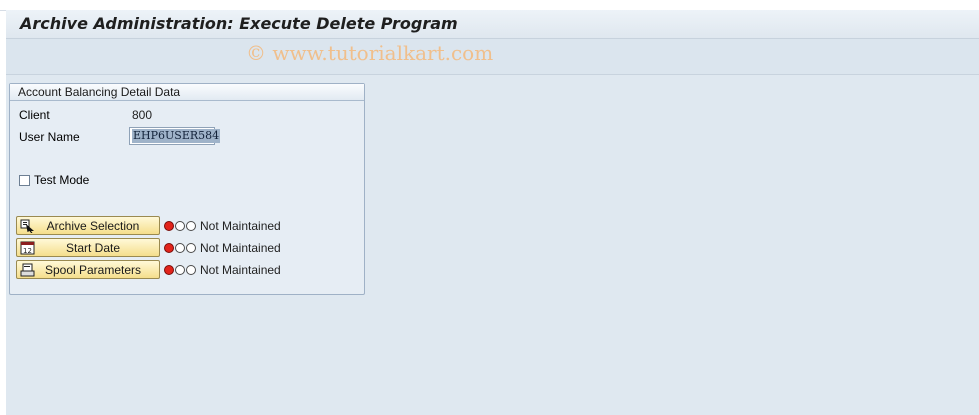  Describe the element at coordinates (187, 92) in the screenshot. I see `group-title: Account Balancing Detail Data` at that location.